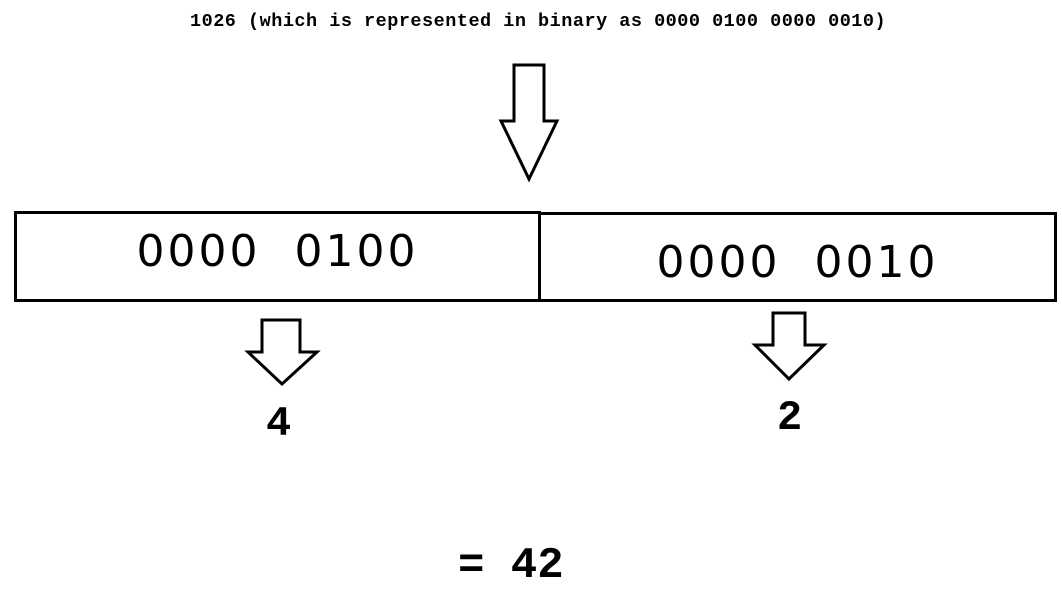 The height and width of the screenshot is (596, 1062). I want to click on result-text: = 42, so click(511, 566).